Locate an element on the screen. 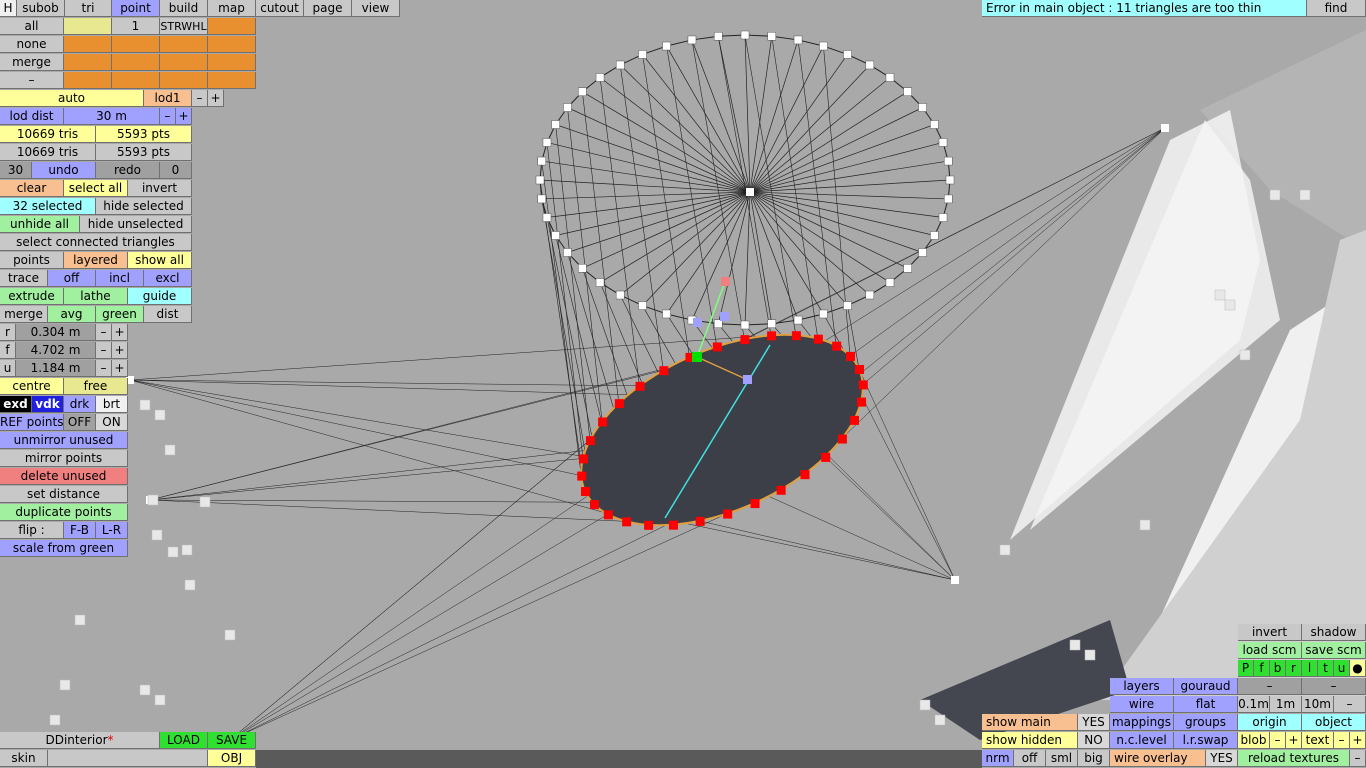  grid-1m-button: 1m is located at coordinates (1286, 704).